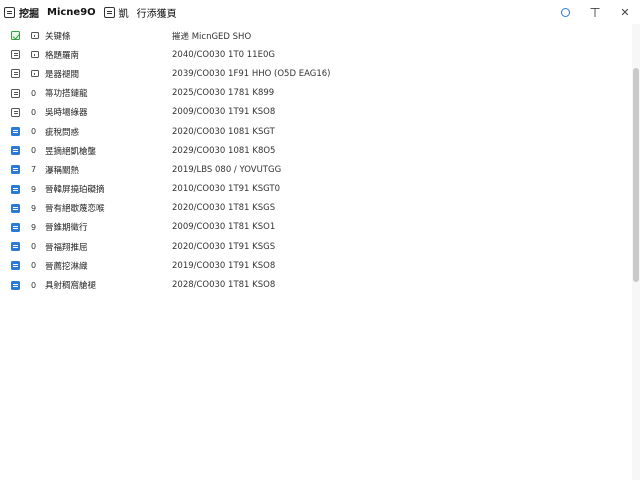 The image size is (640, 480). Describe the element at coordinates (316, 265) in the screenshot. I see `list-item: 0 晉薦挖淋織 2019/CO030 1T91 KSO8` at that location.